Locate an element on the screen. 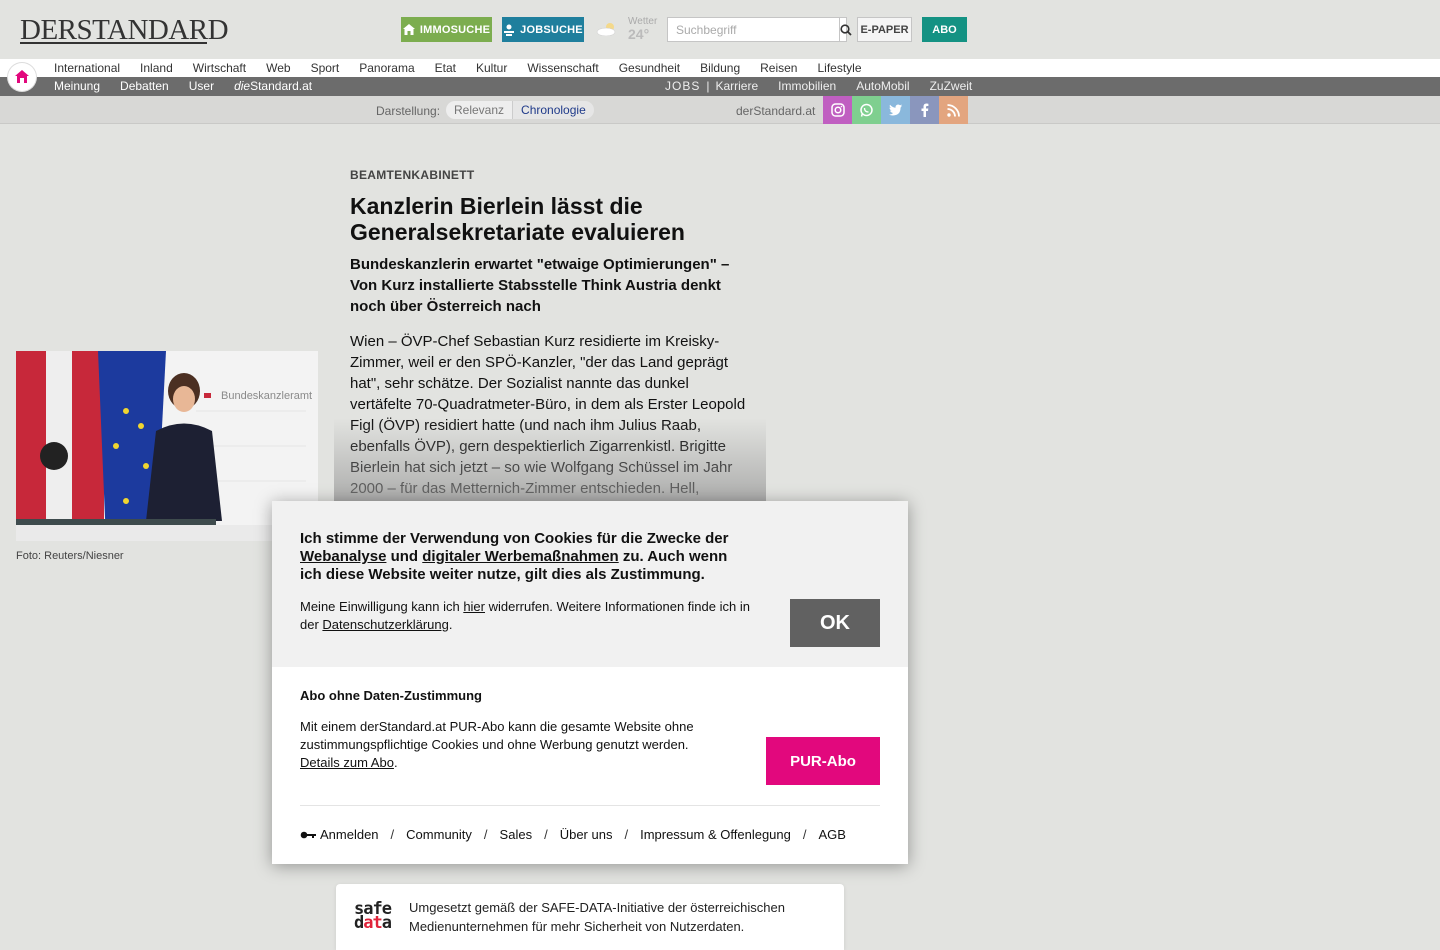 This screenshot has width=1440, height=950. rss-icon is located at coordinates (953, 110).